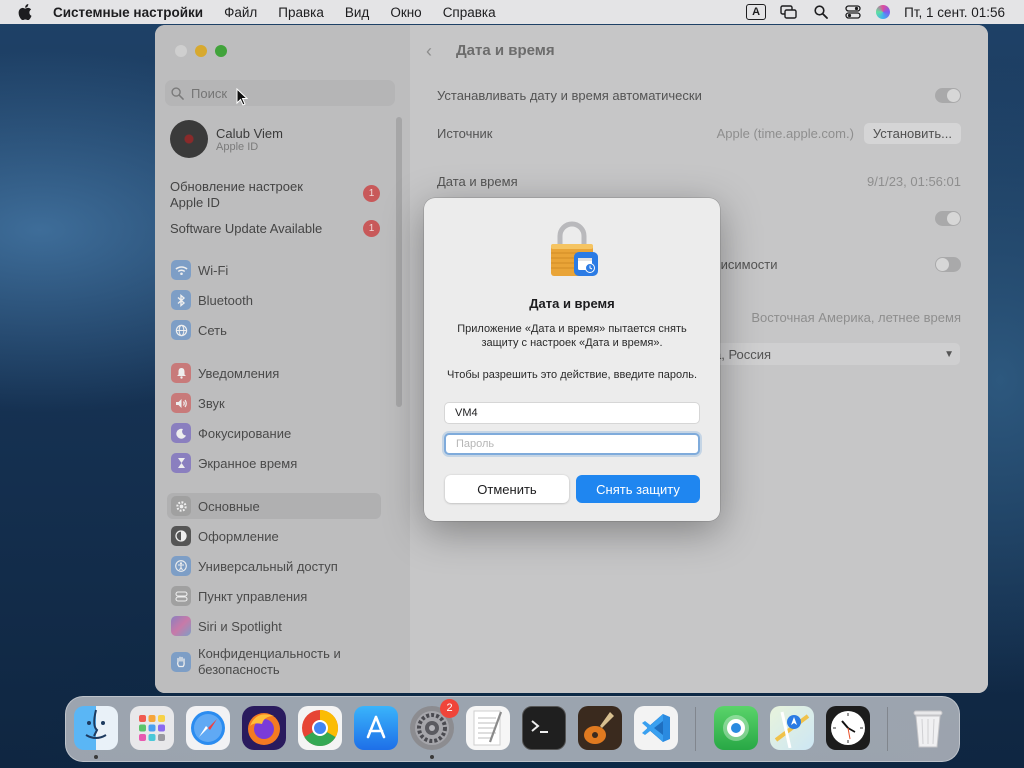  What do you see at coordinates (240, 626) in the screenshot?
I see `sidebar-item-label: Siri и Spotlight` at bounding box center [240, 626].